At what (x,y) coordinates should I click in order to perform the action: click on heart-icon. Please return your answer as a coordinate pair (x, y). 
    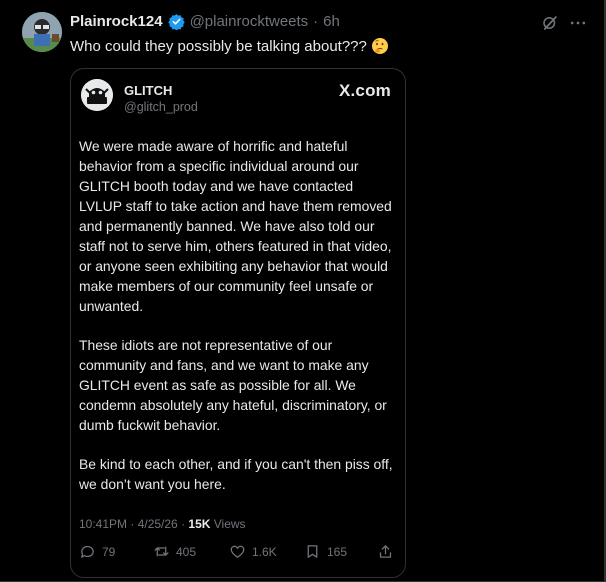
    Looking at the image, I should click on (237, 551).